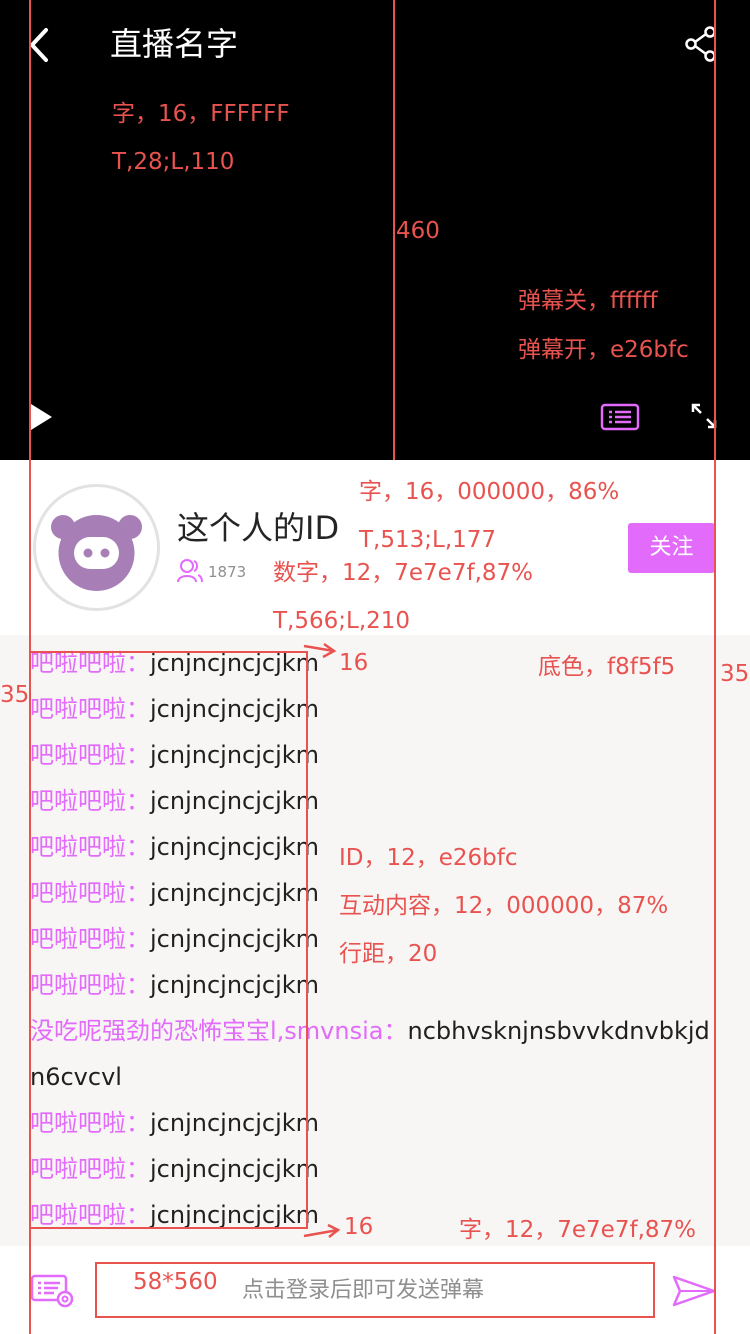 Image resolution: width=750 pixels, height=1334 pixels. Describe the element at coordinates (52, 1291) in the screenshot. I see `settings-icon` at that location.